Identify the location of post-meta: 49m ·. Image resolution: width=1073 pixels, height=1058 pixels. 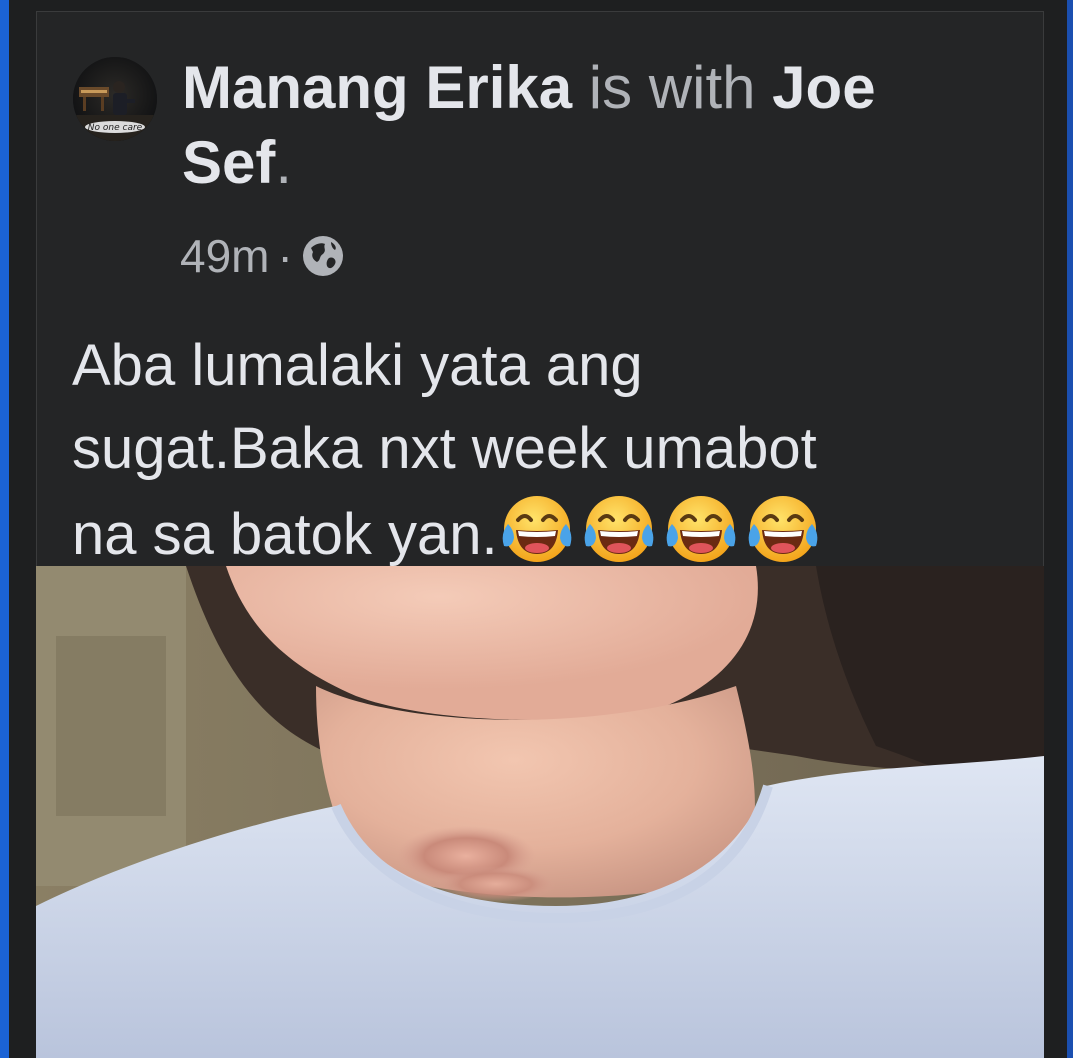
(262, 256).